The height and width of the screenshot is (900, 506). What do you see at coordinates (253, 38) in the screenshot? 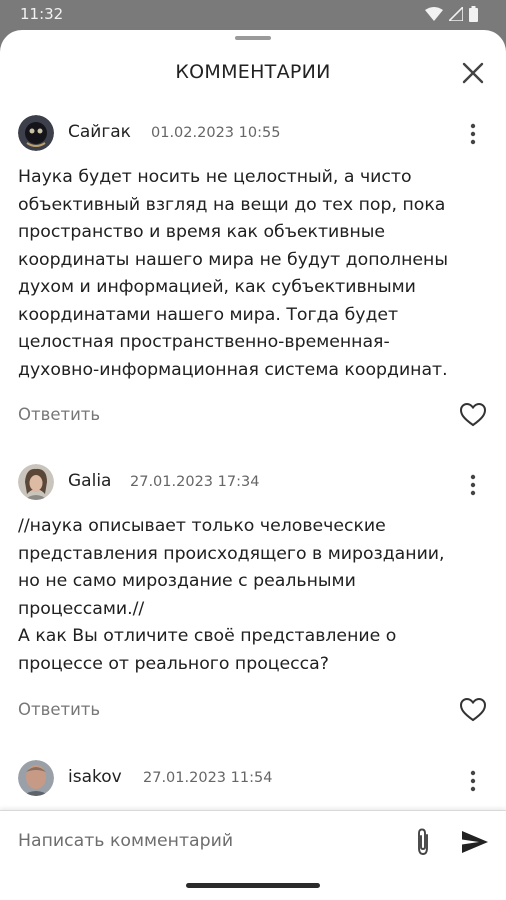
I see `drag-handle` at bounding box center [253, 38].